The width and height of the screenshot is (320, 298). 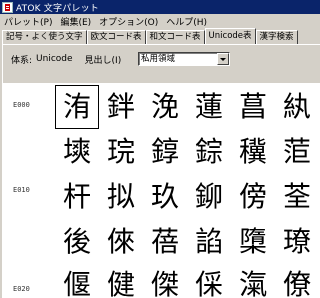 I want to click on heading-label: 見出し(I), so click(x=103, y=60).